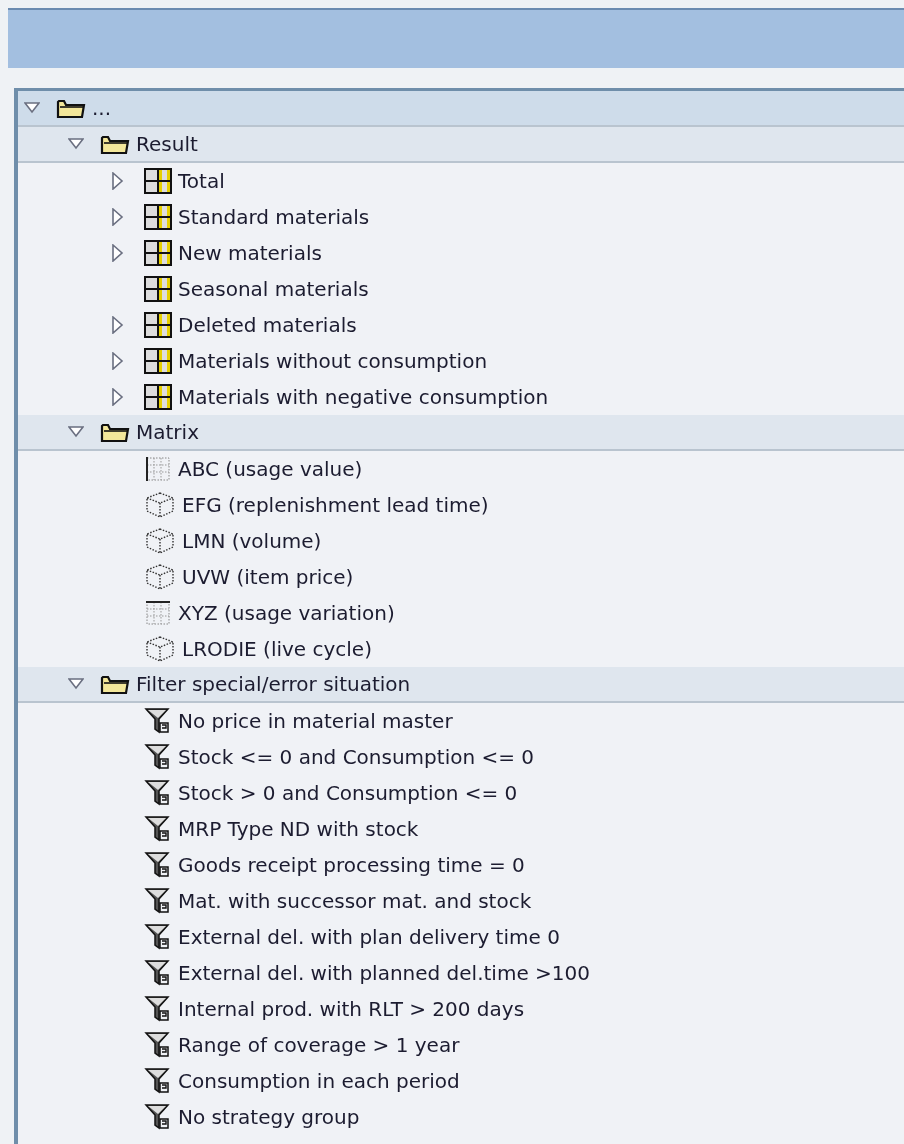 The height and width of the screenshot is (1144, 904). I want to click on tree-item-label: Mat. with successor mat. and stock, so click(355, 901).